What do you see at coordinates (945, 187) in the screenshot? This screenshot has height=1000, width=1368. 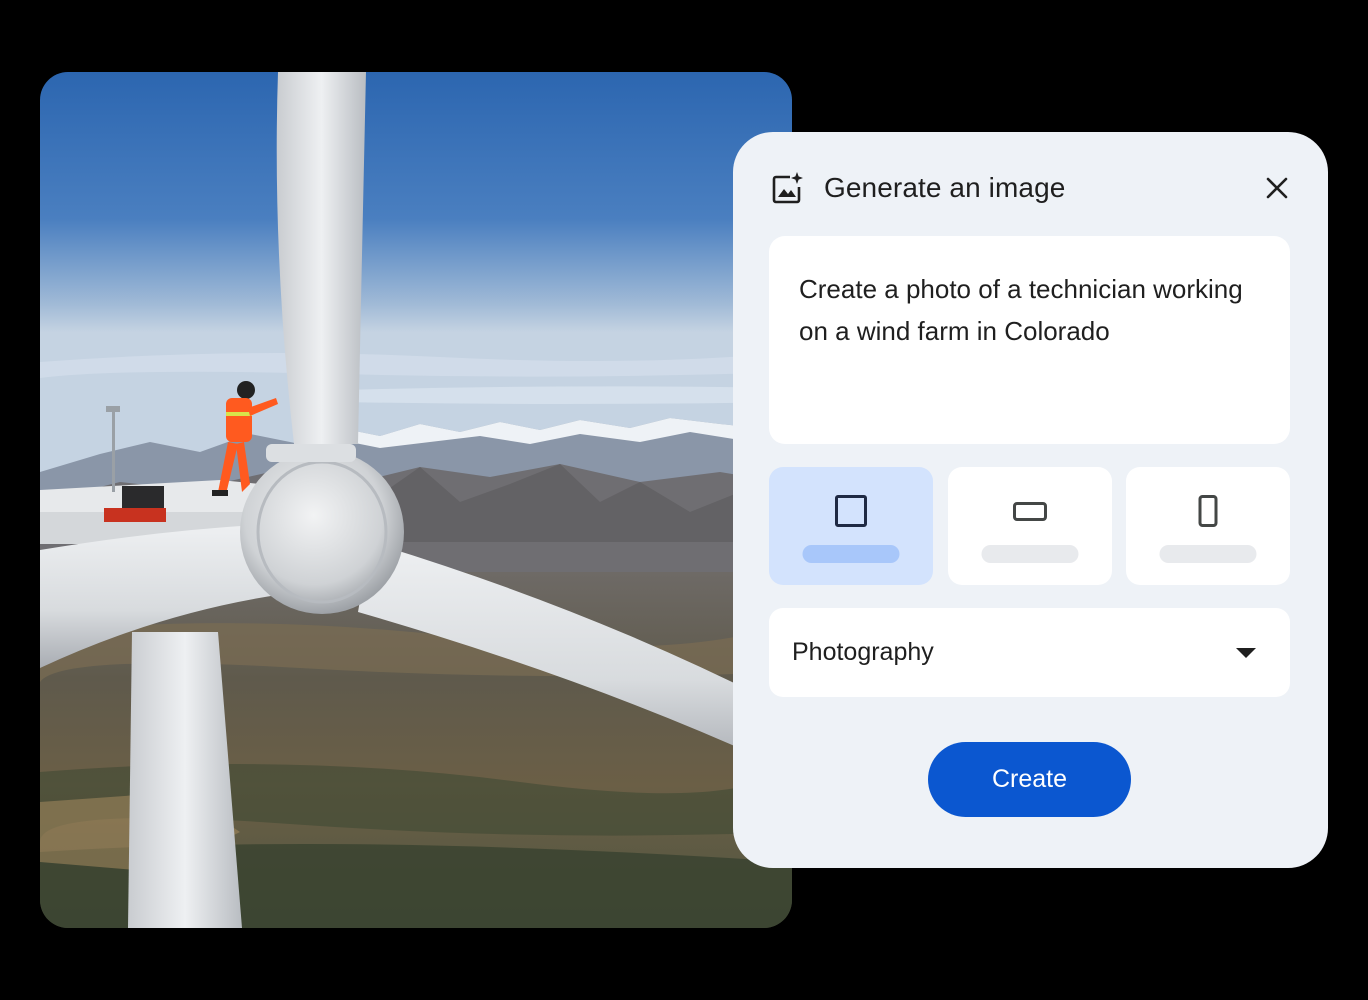 I see `dialog-title: Generate an image` at bounding box center [945, 187].